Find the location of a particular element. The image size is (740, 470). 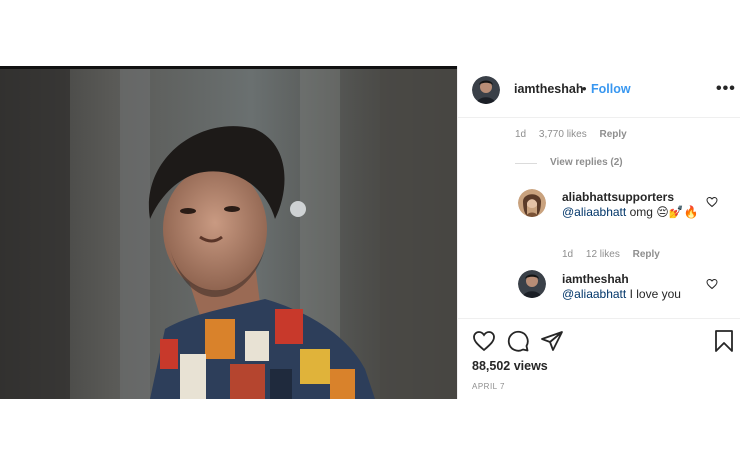

reply-likes: 12 likes is located at coordinates (603, 254).